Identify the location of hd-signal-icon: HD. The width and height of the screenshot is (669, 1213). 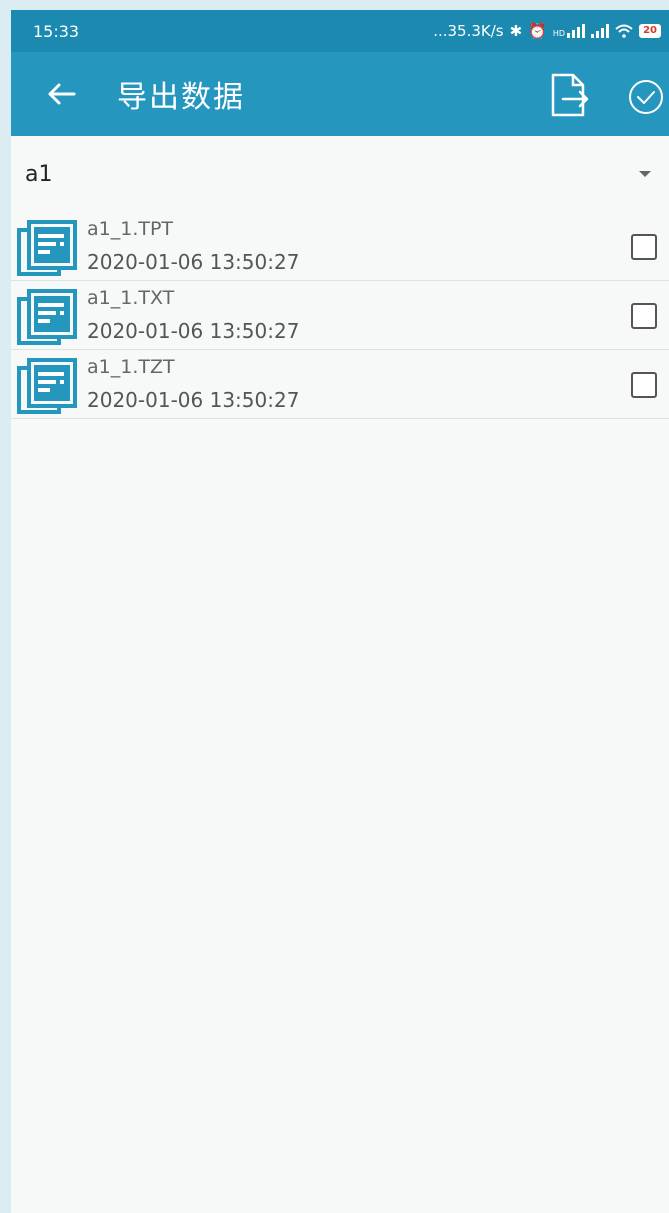
(569, 31).